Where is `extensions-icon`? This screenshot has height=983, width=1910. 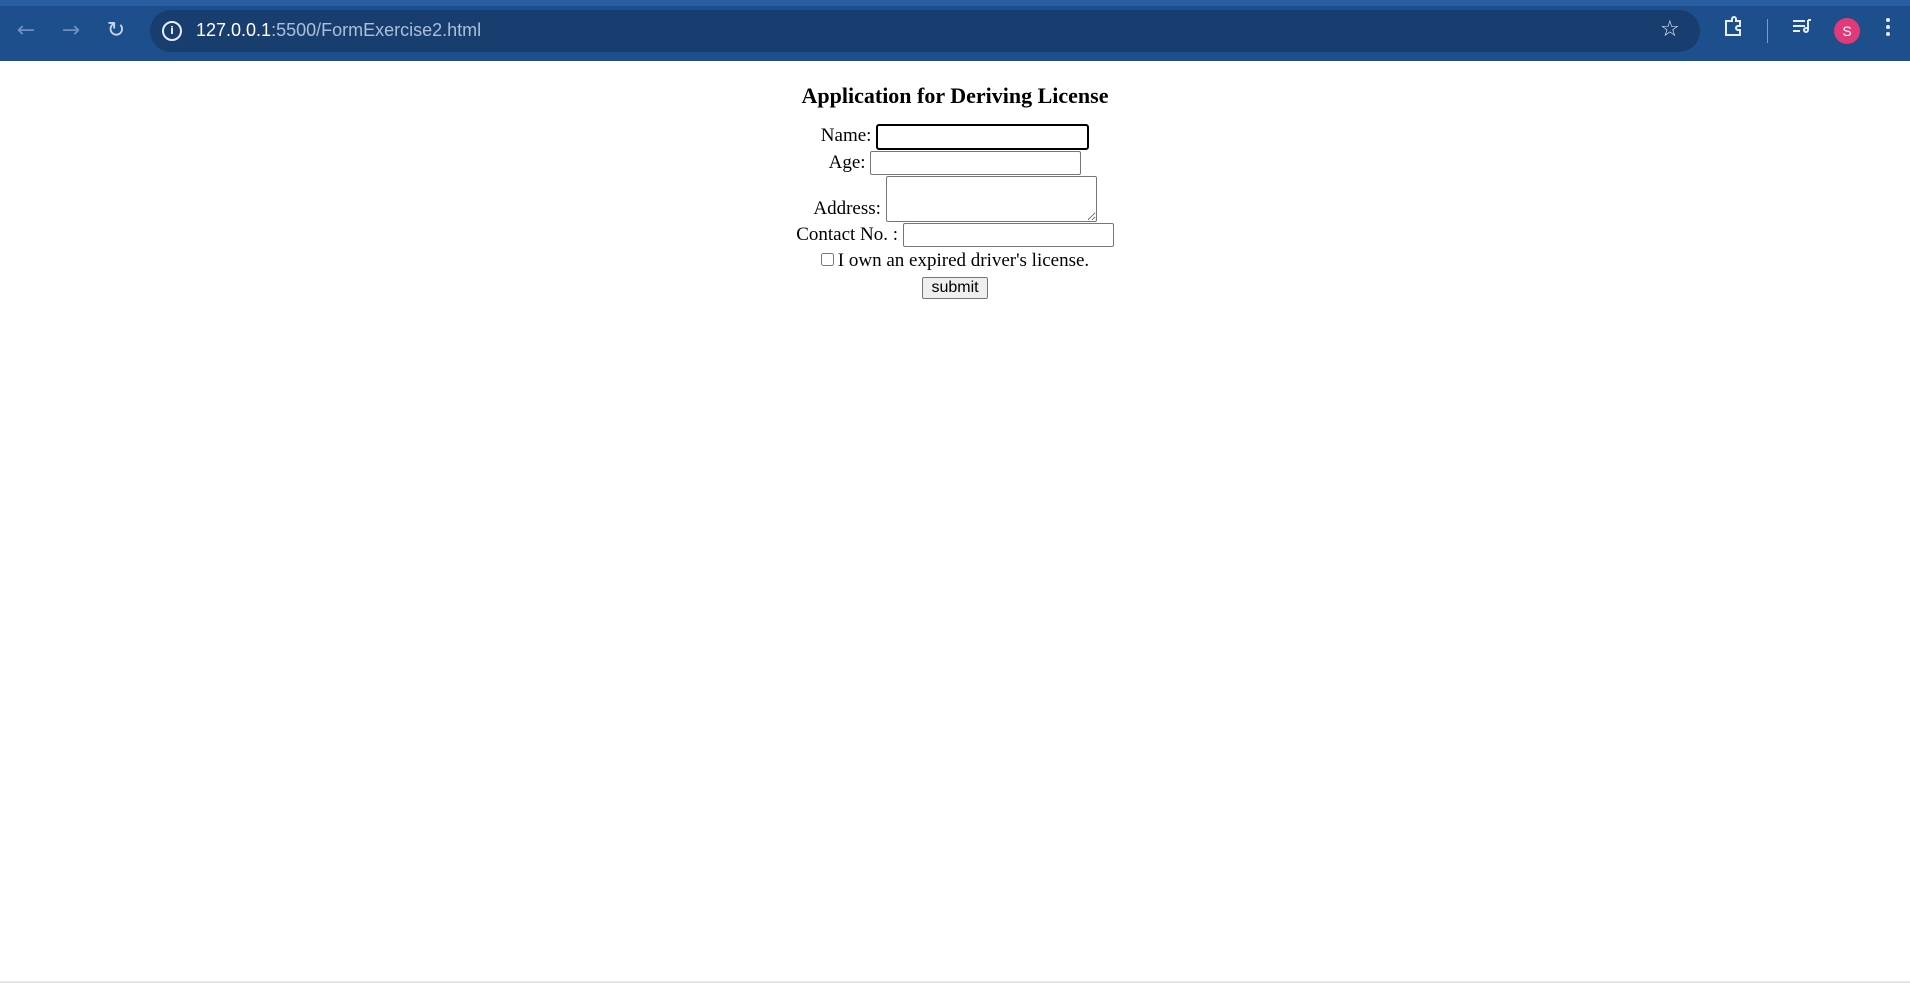 extensions-icon is located at coordinates (1734, 30).